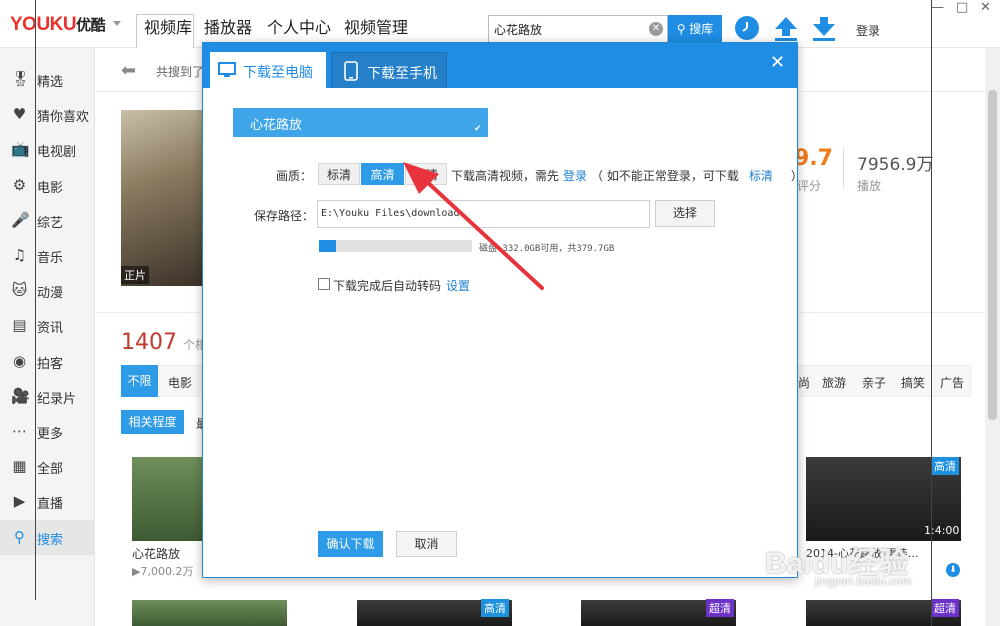 This screenshot has height=626, width=1000. What do you see at coordinates (350, 544) in the screenshot?
I see `confirm-download-button: 确认下载` at bounding box center [350, 544].